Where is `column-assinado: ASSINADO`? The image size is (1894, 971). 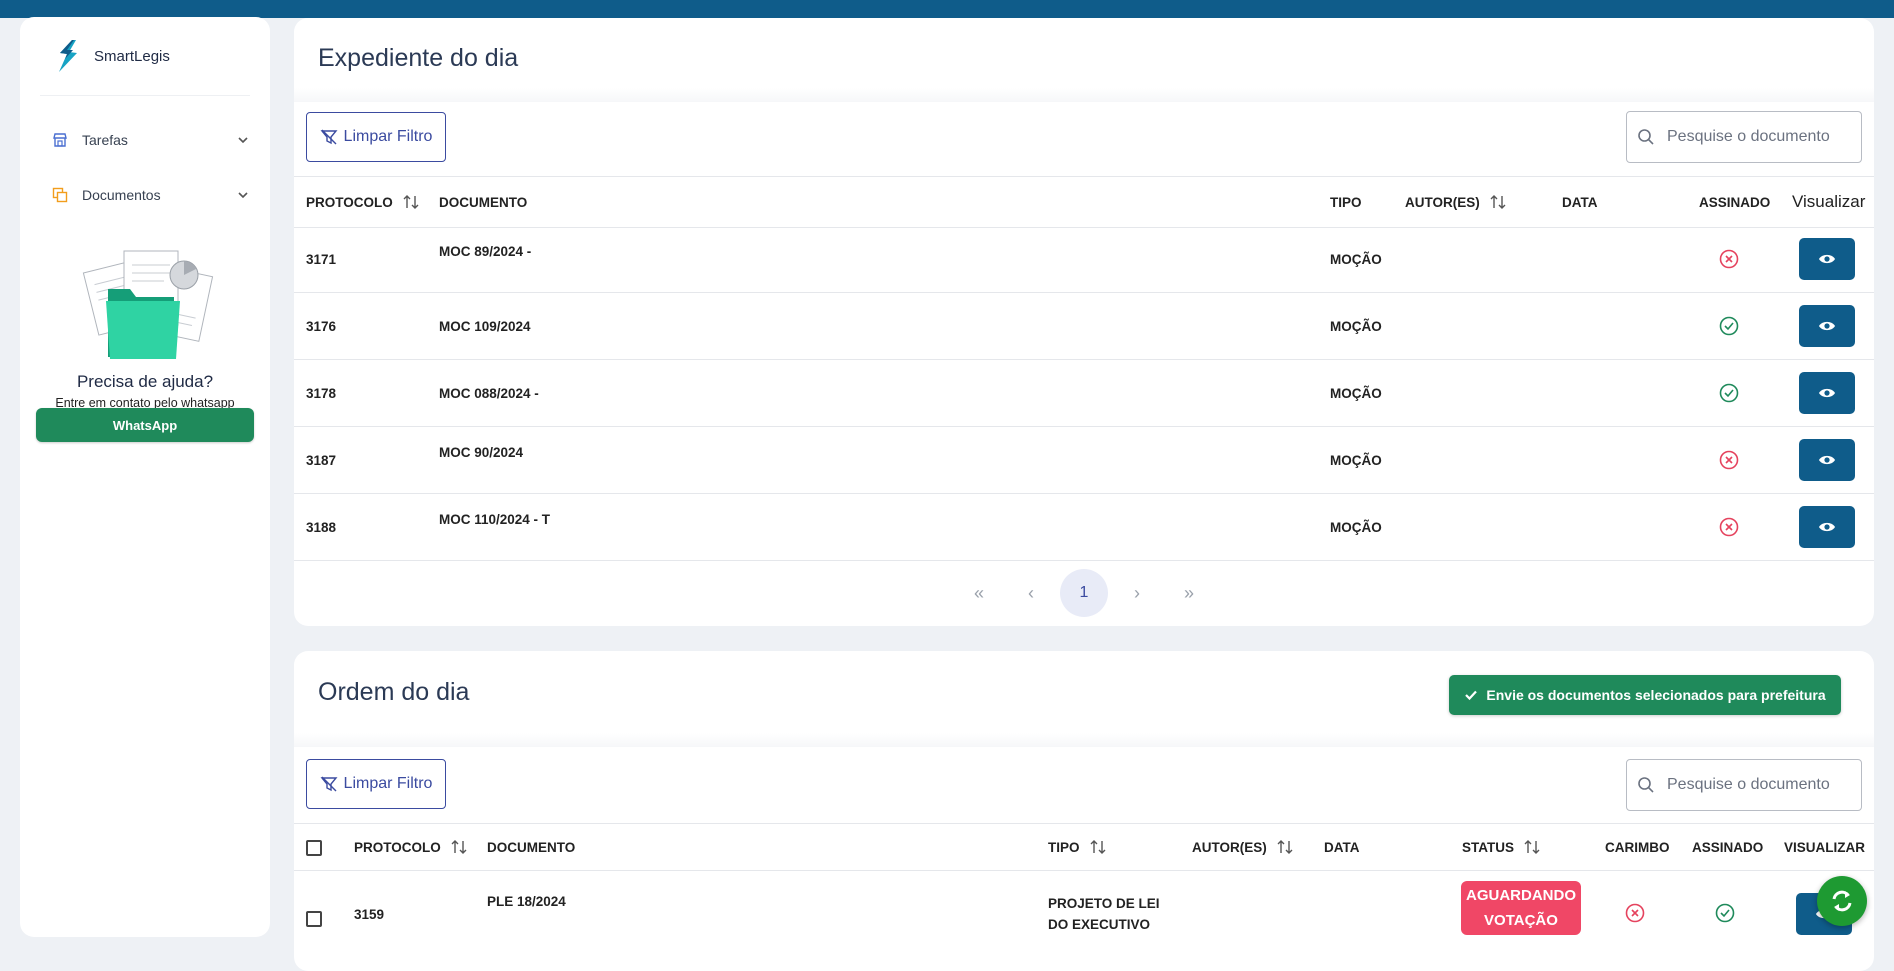 column-assinado: ASSINADO is located at coordinates (1727, 847).